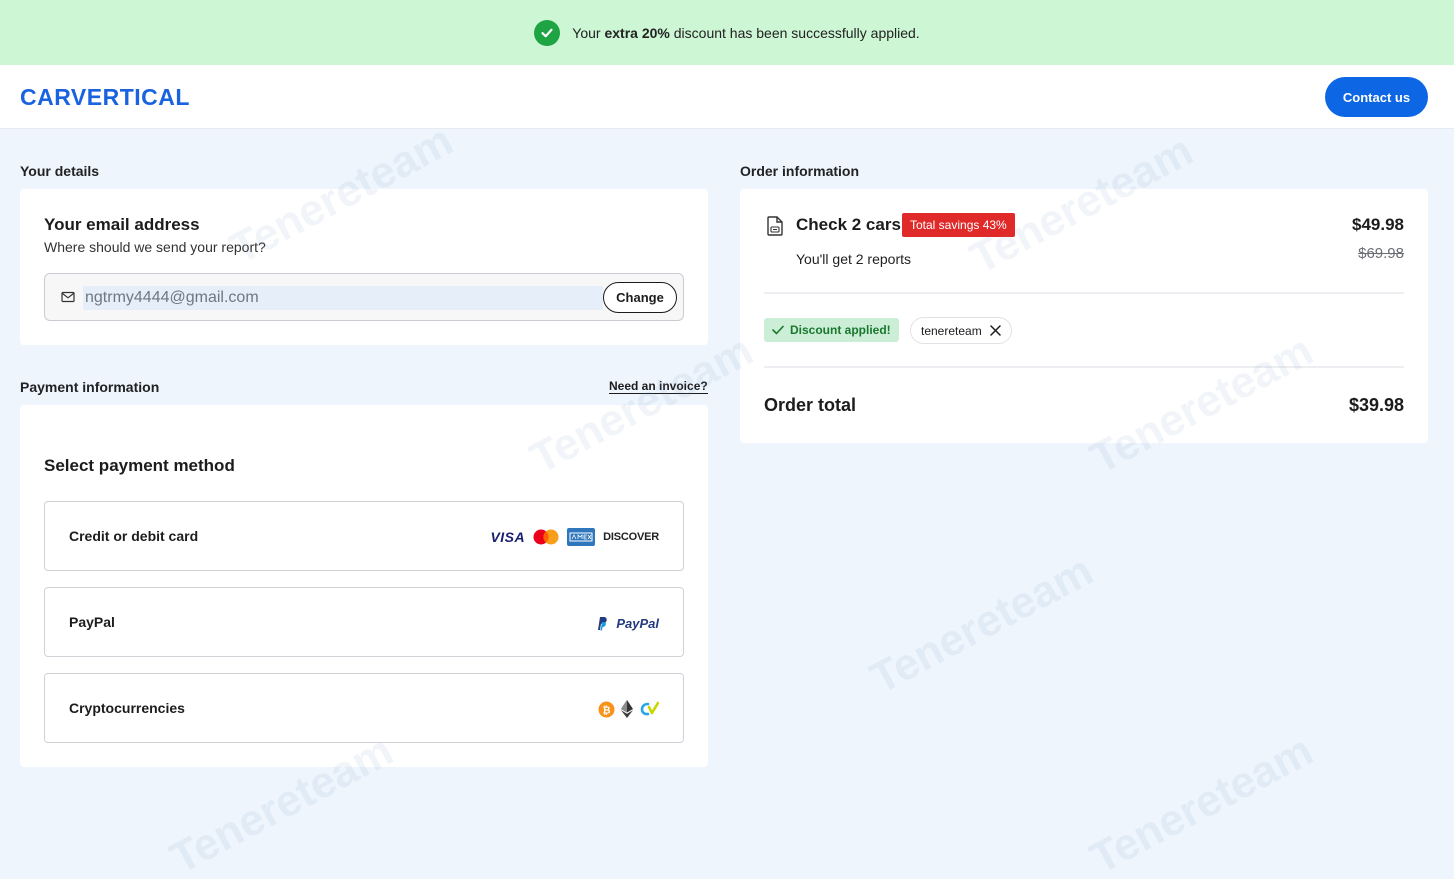  I want to click on payment-option-label: Cryptocurrencies, so click(127, 708).